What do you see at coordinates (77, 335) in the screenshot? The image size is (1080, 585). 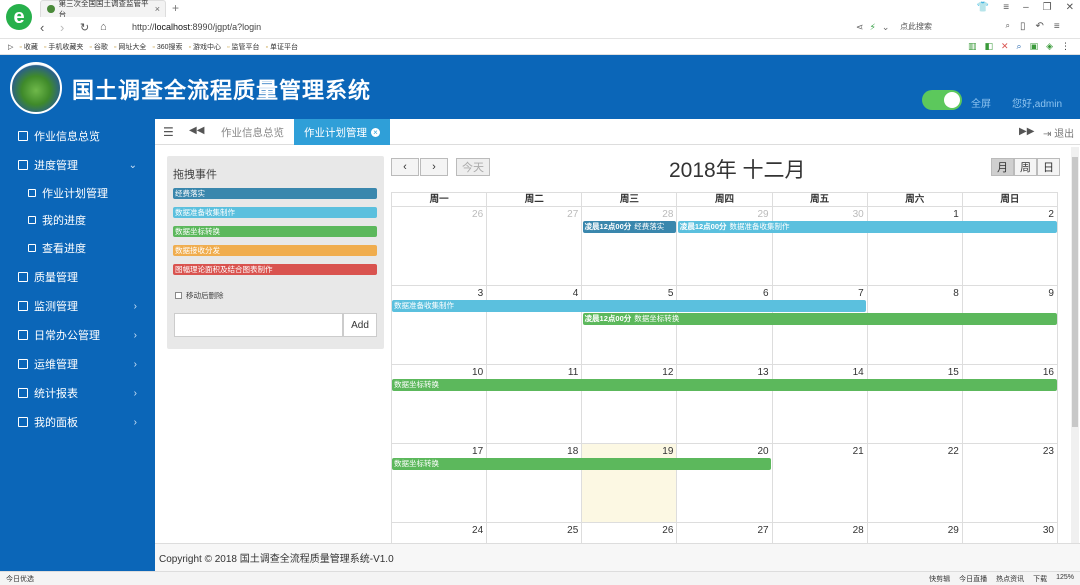 I see `sidebar-item-office: 日常办公管理 ›` at bounding box center [77, 335].